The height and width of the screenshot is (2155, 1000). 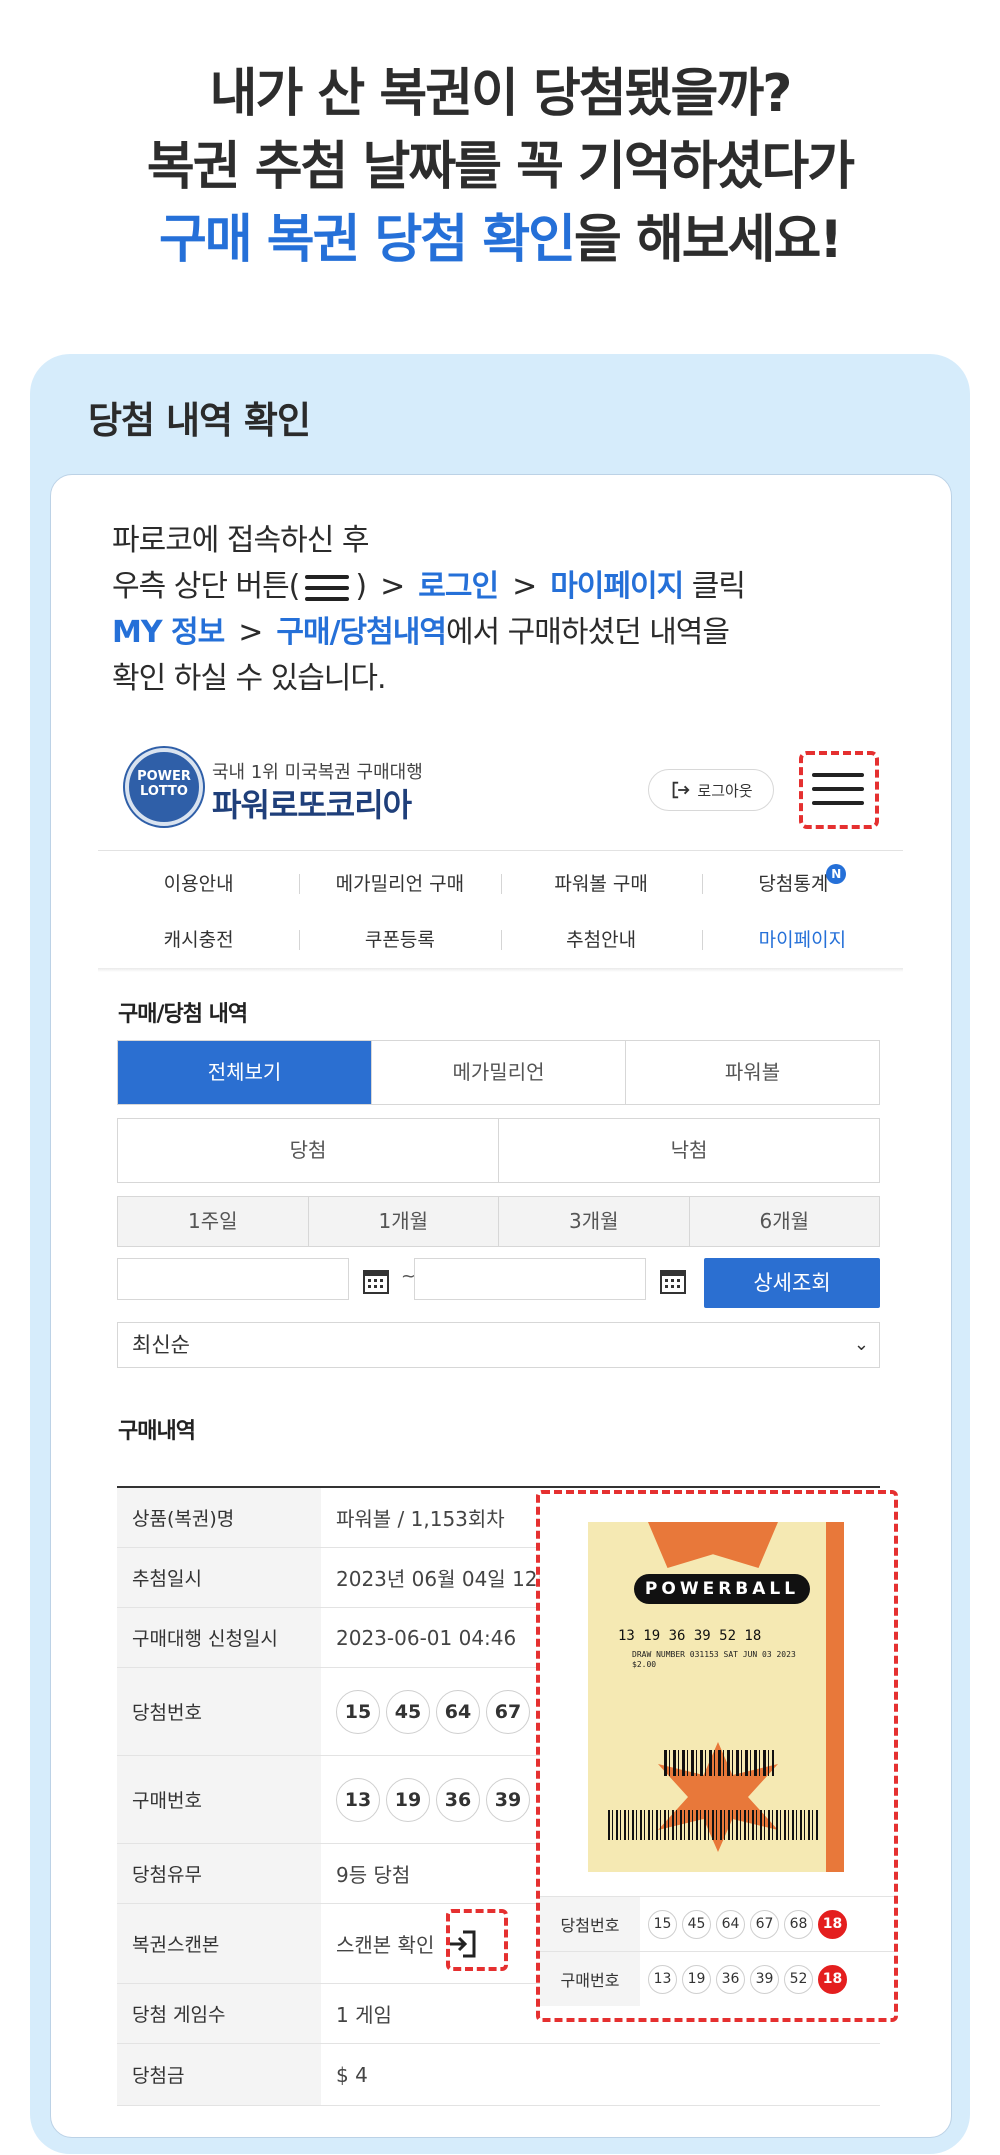 What do you see at coordinates (477, 1940) in the screenshot?
I see `highlight-box-scan` at bounding box center [477, 1940].